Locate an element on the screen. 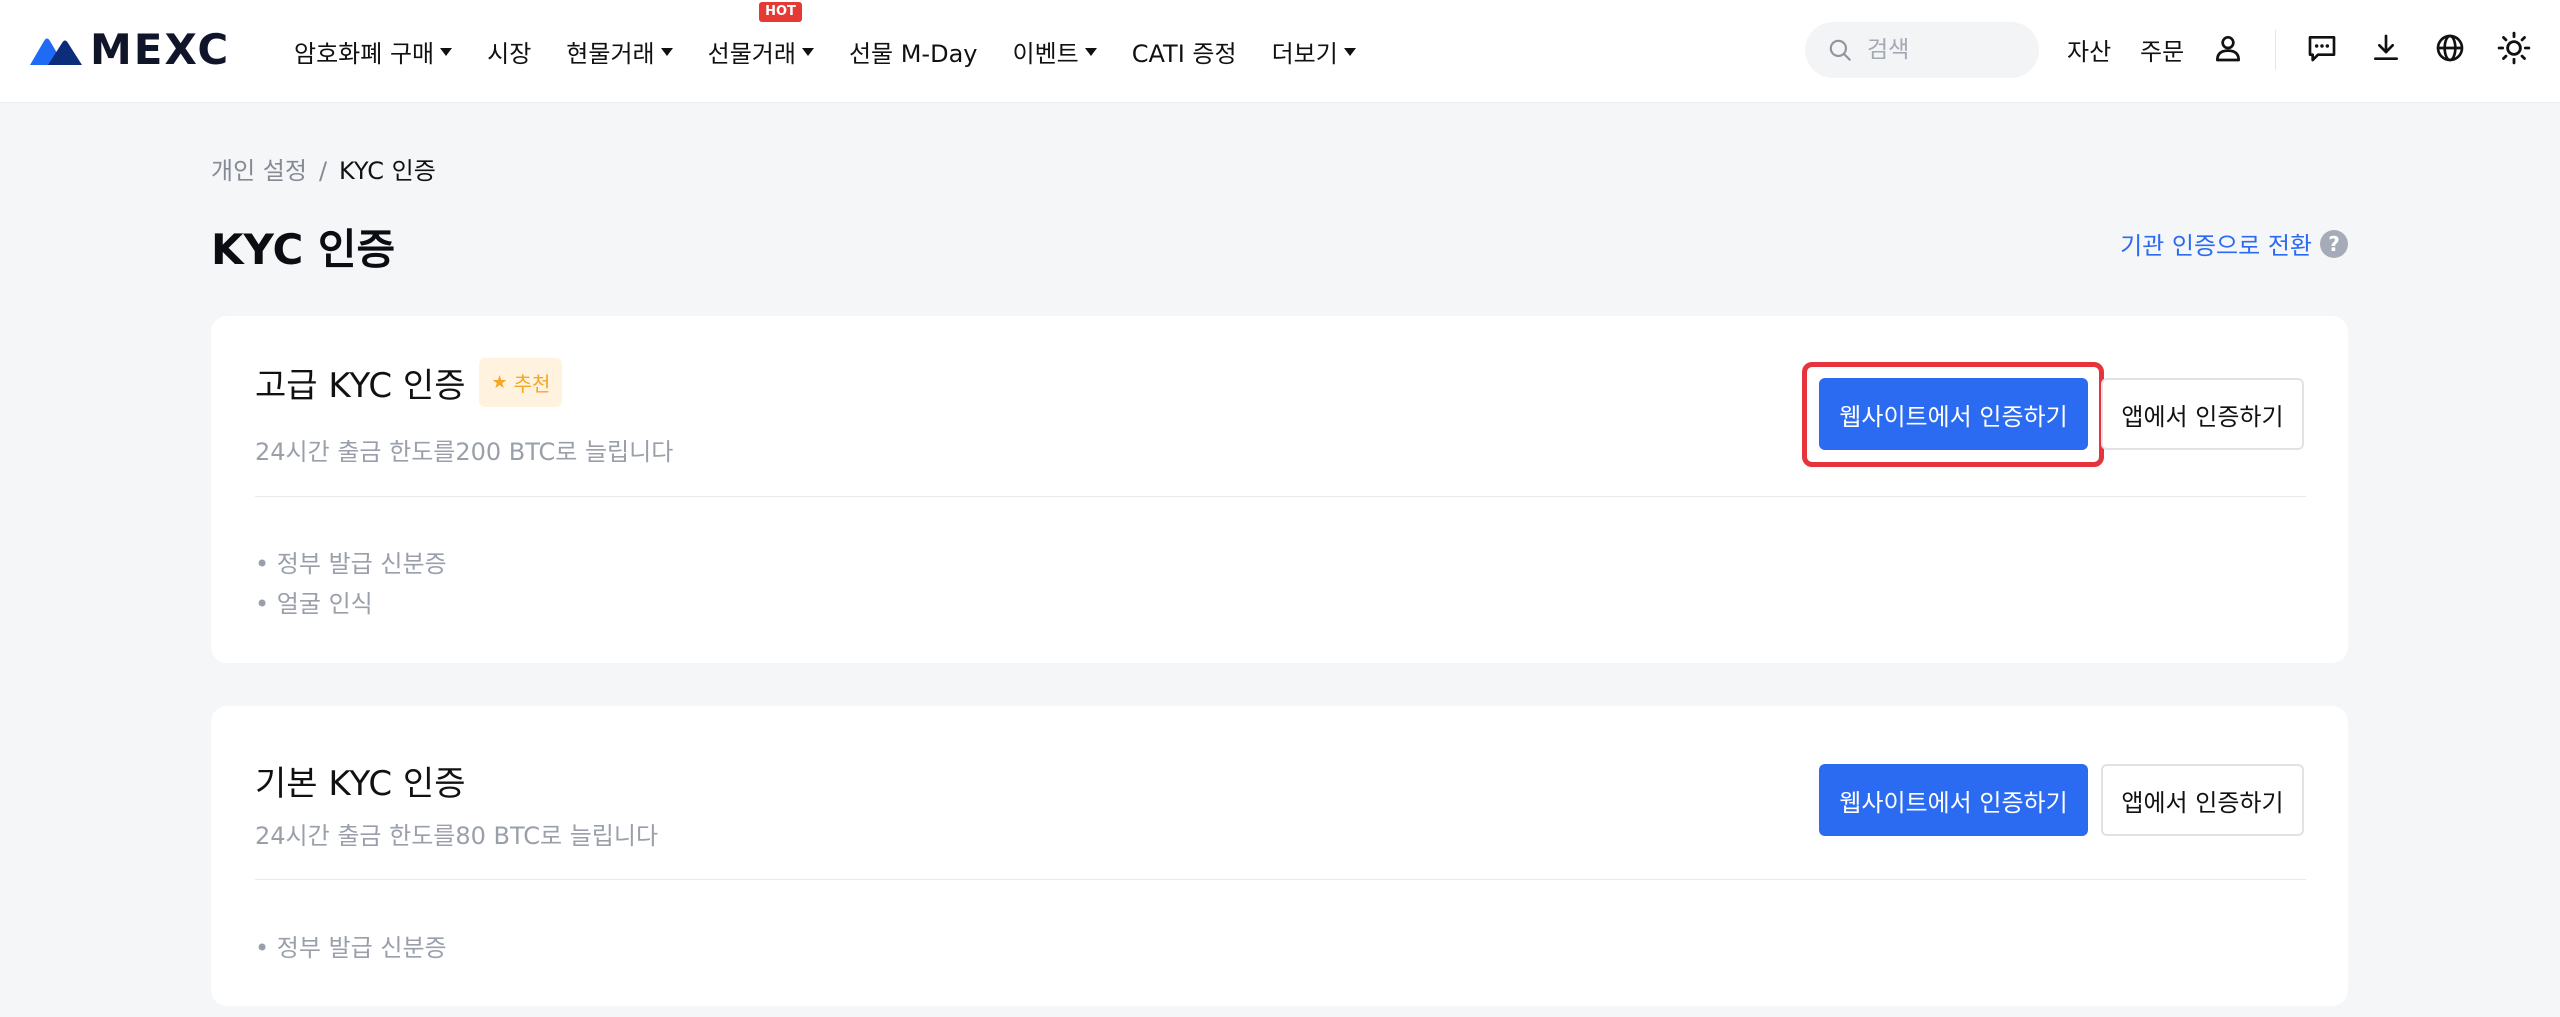  switch-to-institutional-link: 기관 인증으로 전환 ? is located at coordinates (2234, 243).